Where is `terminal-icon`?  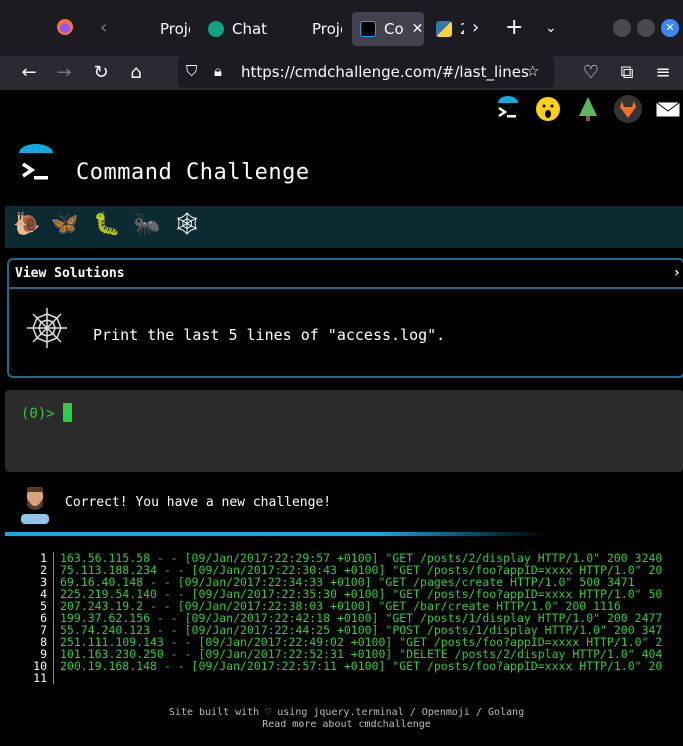 terminal-icon is located at coordinates (508, 109).